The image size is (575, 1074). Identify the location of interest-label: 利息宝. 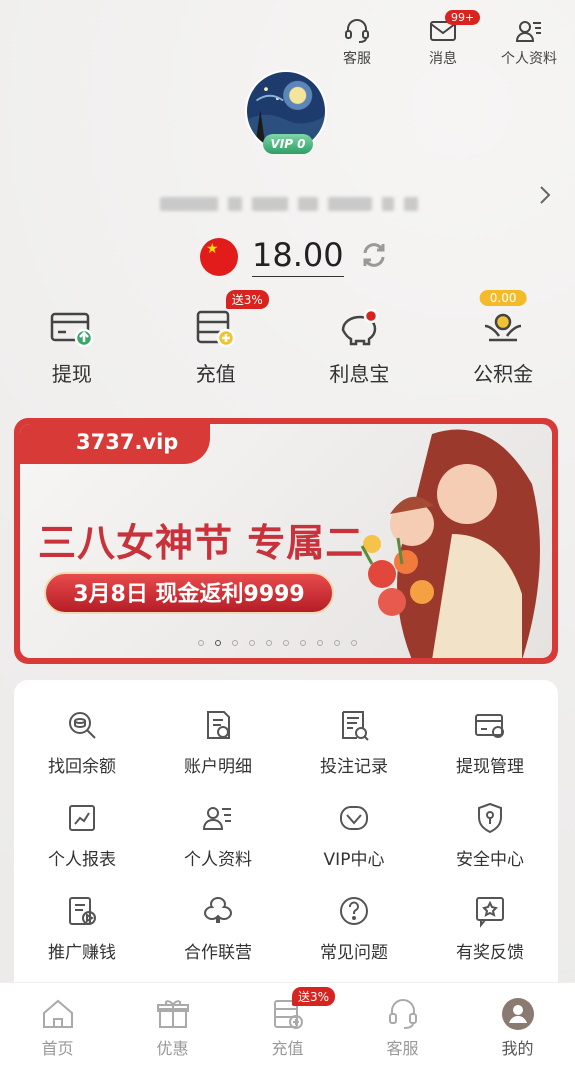
(359, 374).